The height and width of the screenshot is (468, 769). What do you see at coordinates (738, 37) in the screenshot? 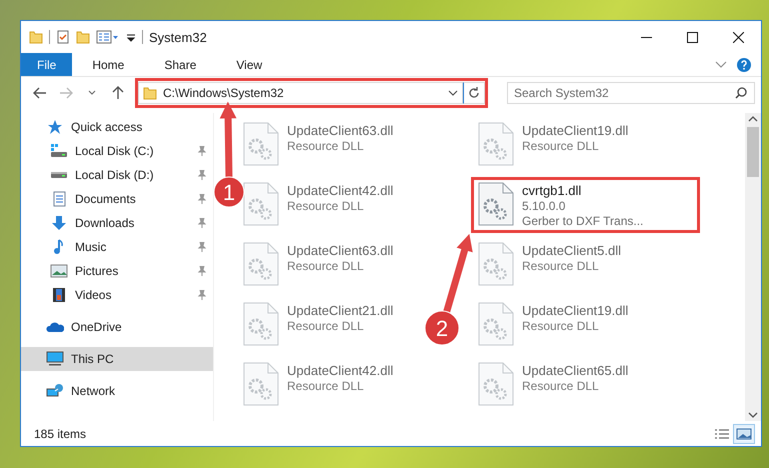
I see `close-icon` at bounding box center [738, 37].